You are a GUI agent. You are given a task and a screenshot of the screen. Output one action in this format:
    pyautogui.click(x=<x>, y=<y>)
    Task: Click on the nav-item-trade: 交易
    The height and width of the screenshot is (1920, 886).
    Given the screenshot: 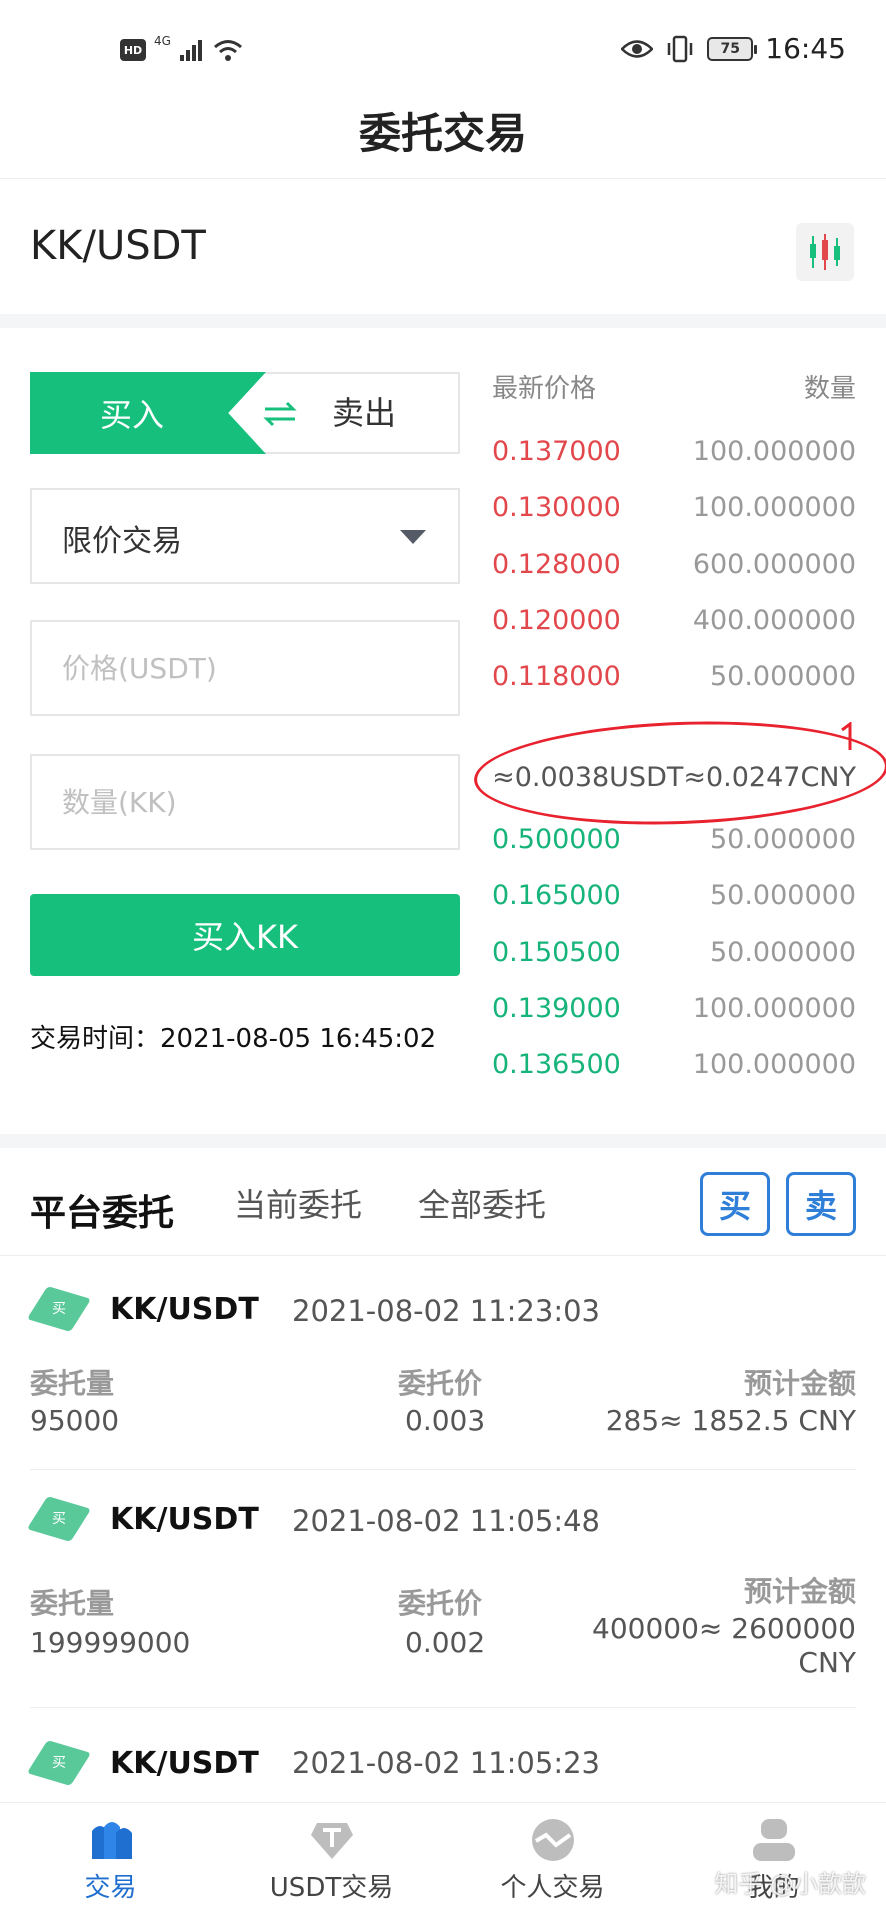 What is the action you would take?
    pyautogui.click(x=110, y=1861)
    